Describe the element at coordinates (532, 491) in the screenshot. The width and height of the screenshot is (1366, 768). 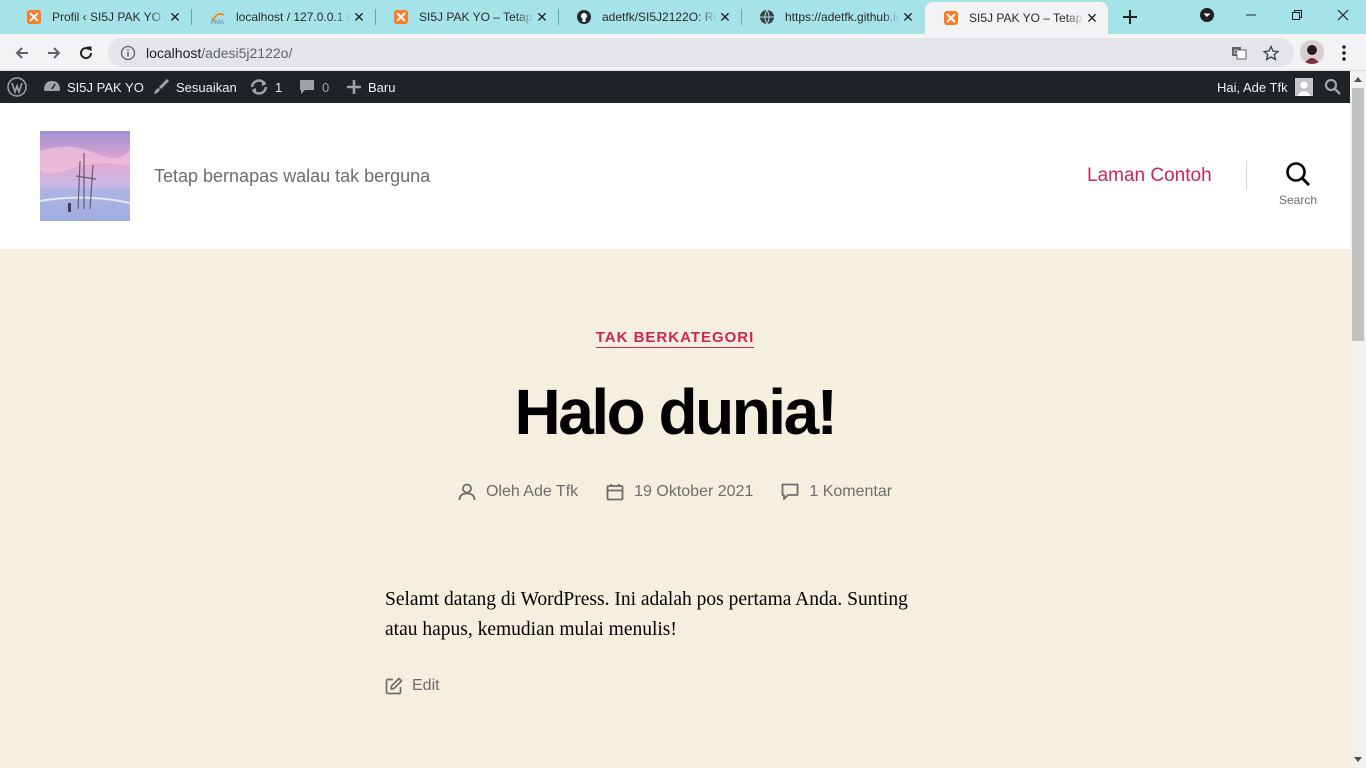
I see `author-label: Oleh Ade Tfk` at that location.